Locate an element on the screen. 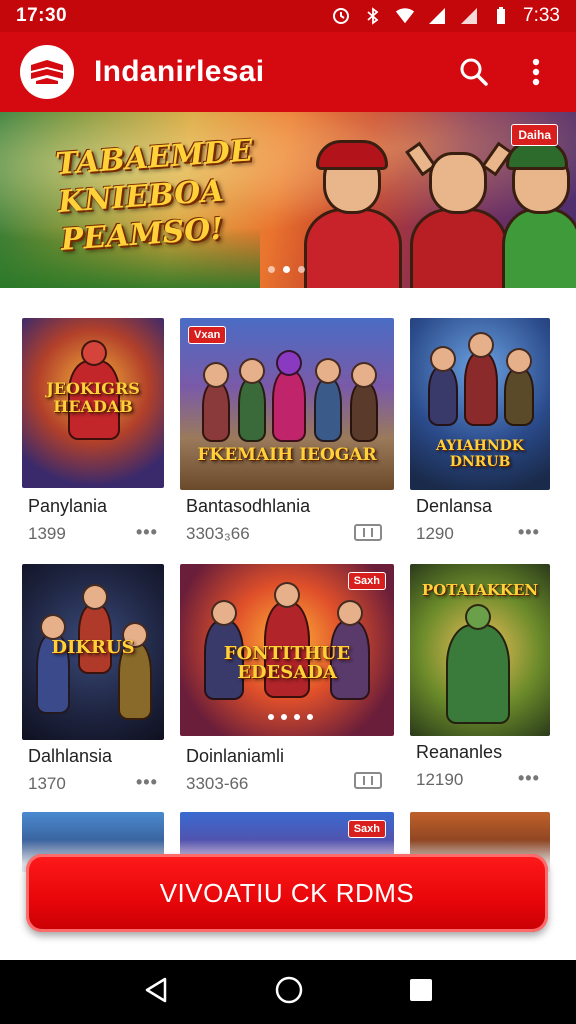 The image size is (576, 1024). home-circle-icon is located at coordinates (289, 989).